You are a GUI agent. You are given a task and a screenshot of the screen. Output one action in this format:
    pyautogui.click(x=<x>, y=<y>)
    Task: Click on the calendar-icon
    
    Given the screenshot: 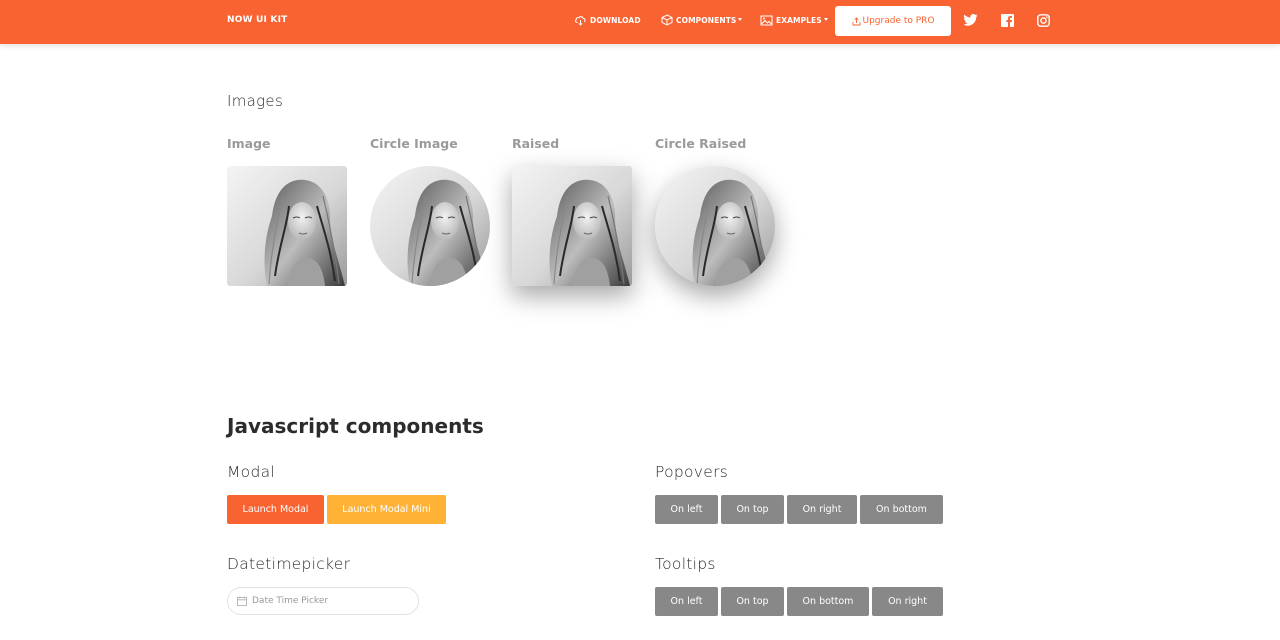 What is the action you would take?
    pyautogui.click(x=242, y=601)
    